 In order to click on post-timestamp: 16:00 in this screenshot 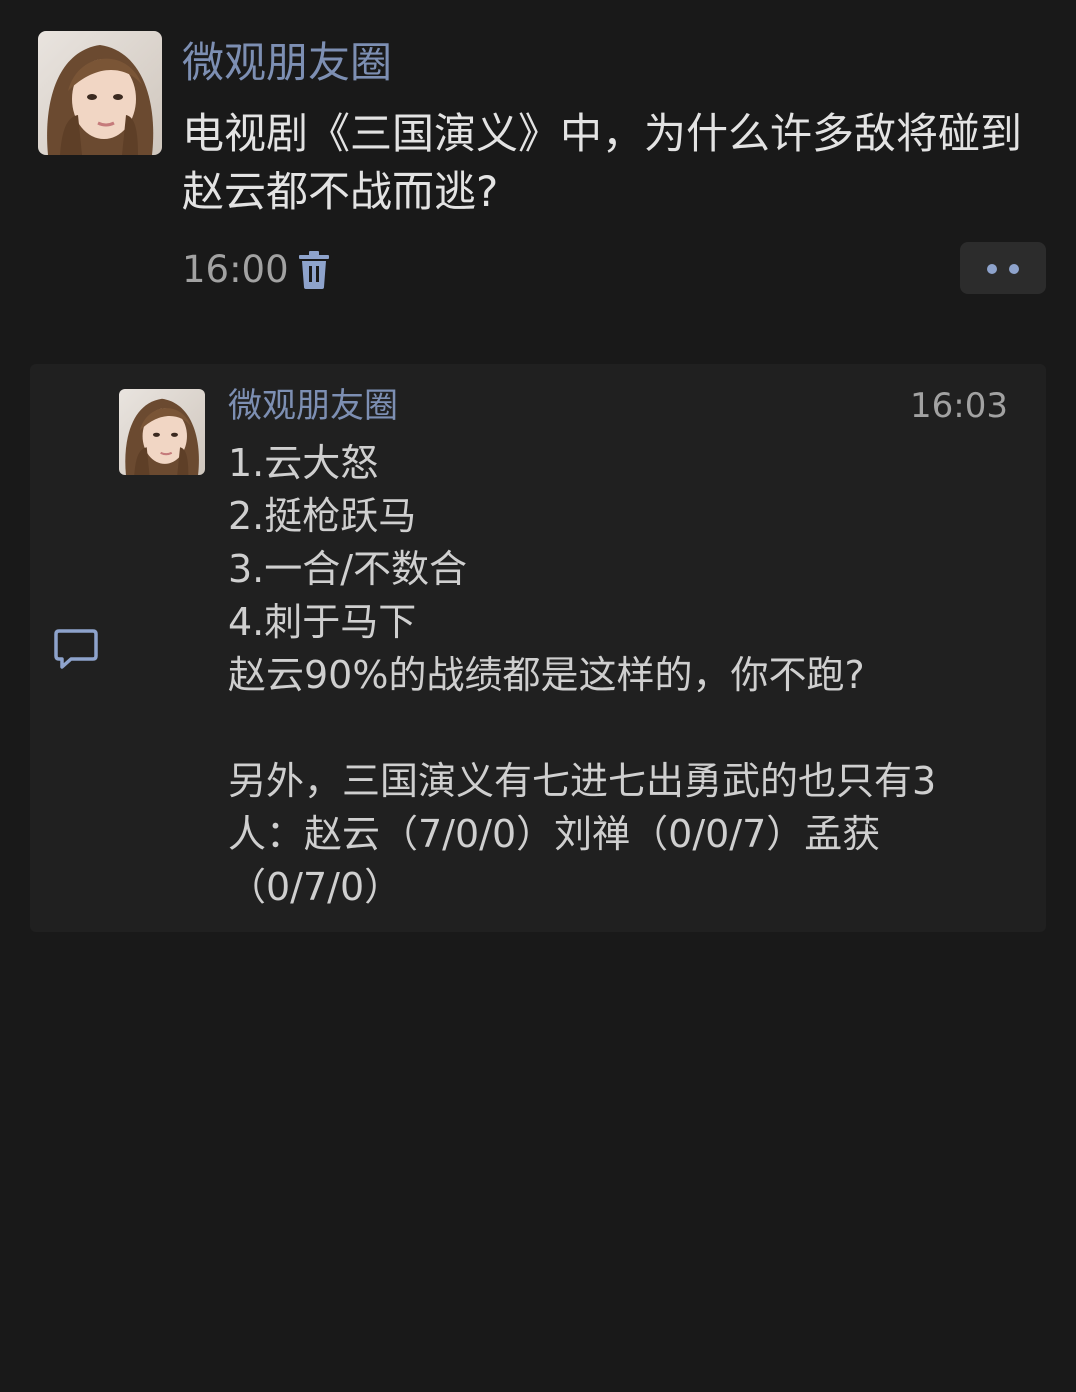, I will do `click(235, 269)`.